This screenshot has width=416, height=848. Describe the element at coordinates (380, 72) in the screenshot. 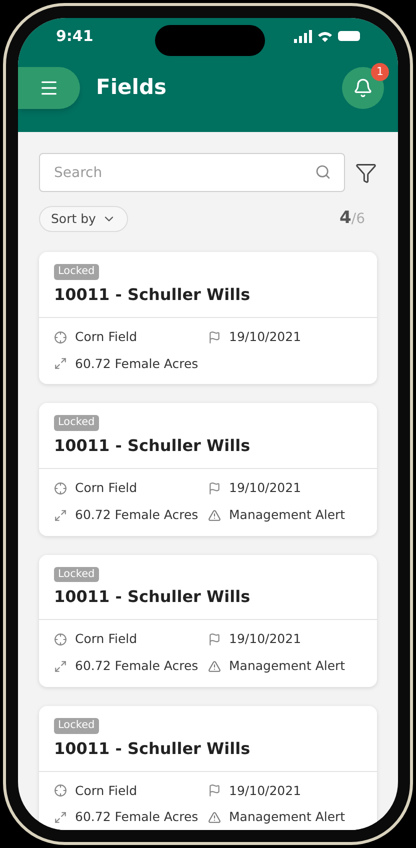

I see `notification-badge: 1` at that location.